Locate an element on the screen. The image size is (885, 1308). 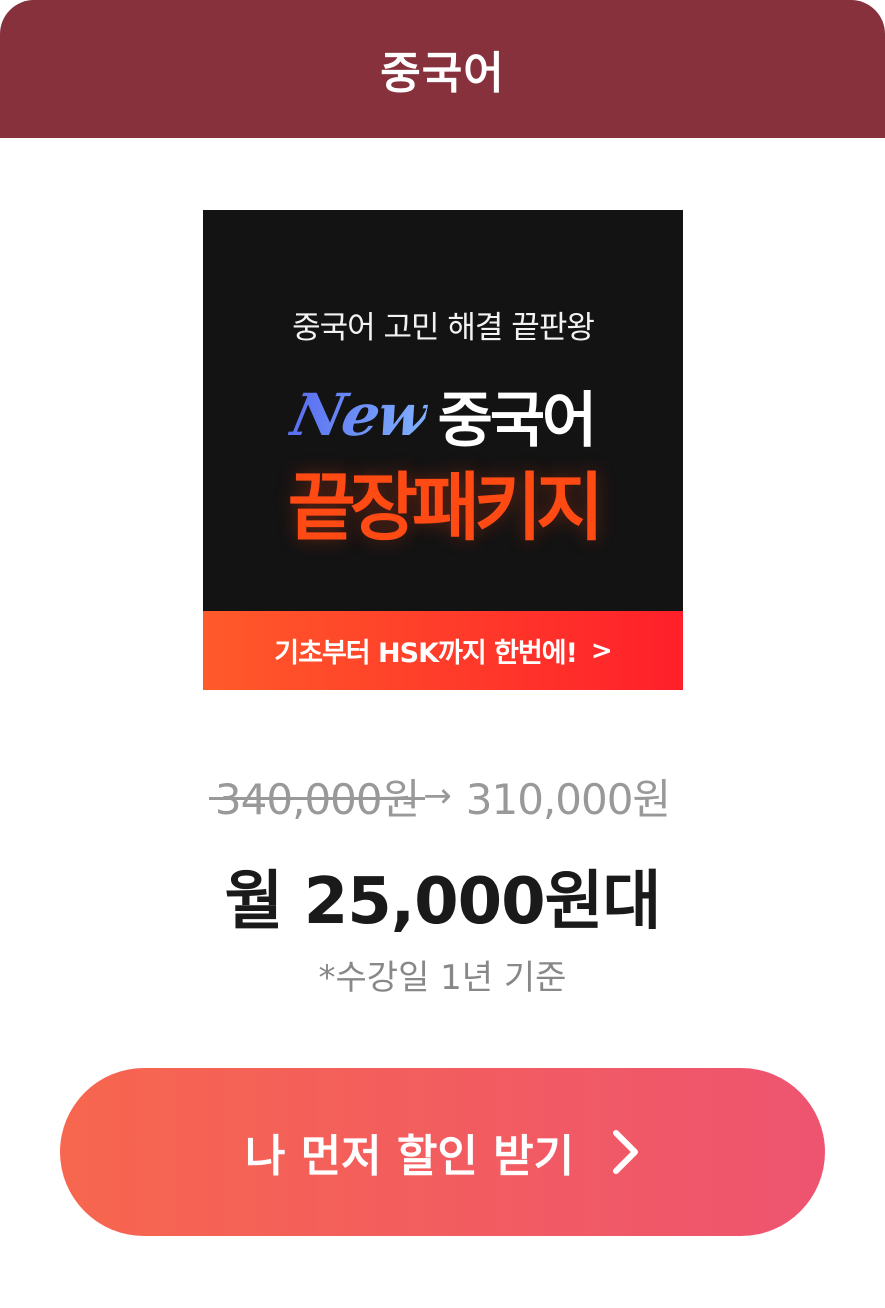
cta-label: 나 먼저 할인 받기 is located at coordinates (409, 1156).